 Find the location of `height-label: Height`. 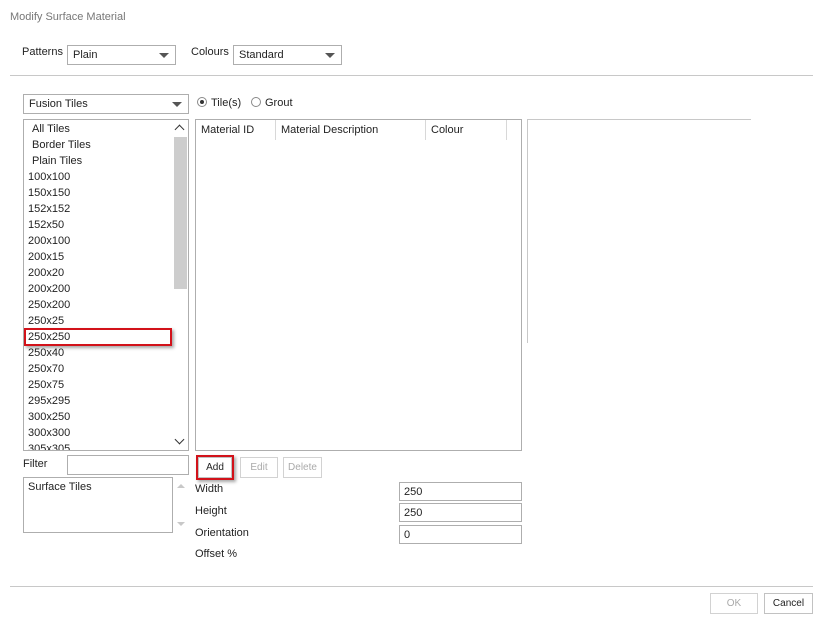

height-label: Height is located at coordinates (211, 511).